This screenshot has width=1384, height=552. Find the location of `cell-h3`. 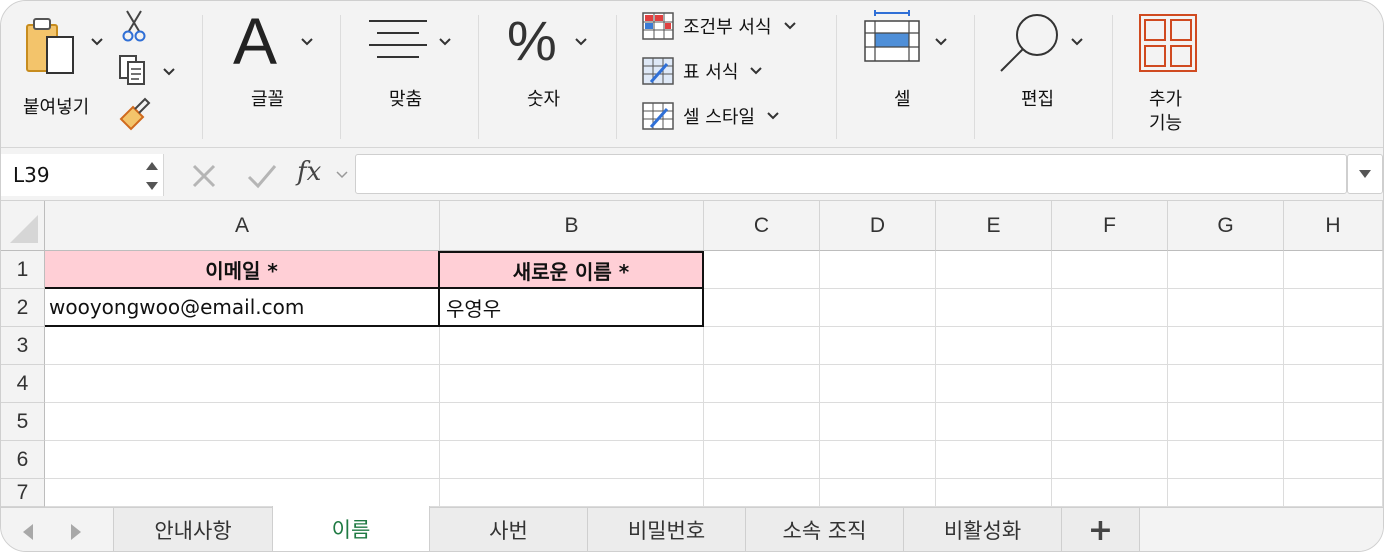

cell-h3 is located at coordinates (1333, 346).